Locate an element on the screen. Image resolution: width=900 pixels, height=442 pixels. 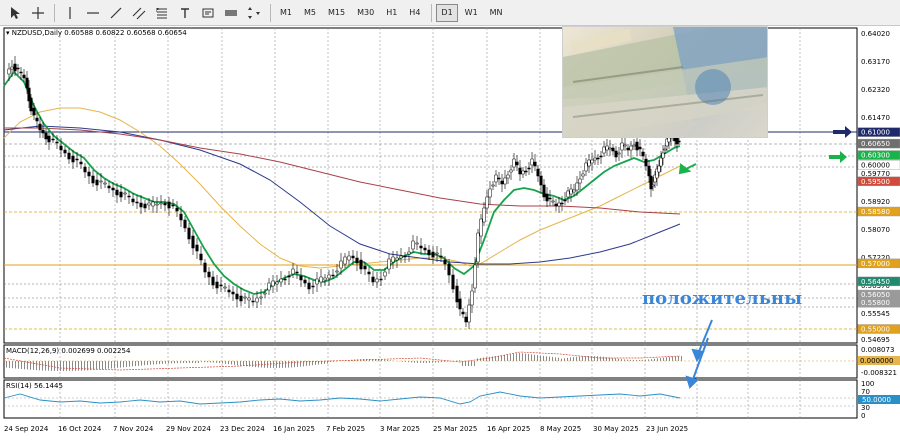
date-tick: 7 Nov 2024 is located at coordinates (133, 429).